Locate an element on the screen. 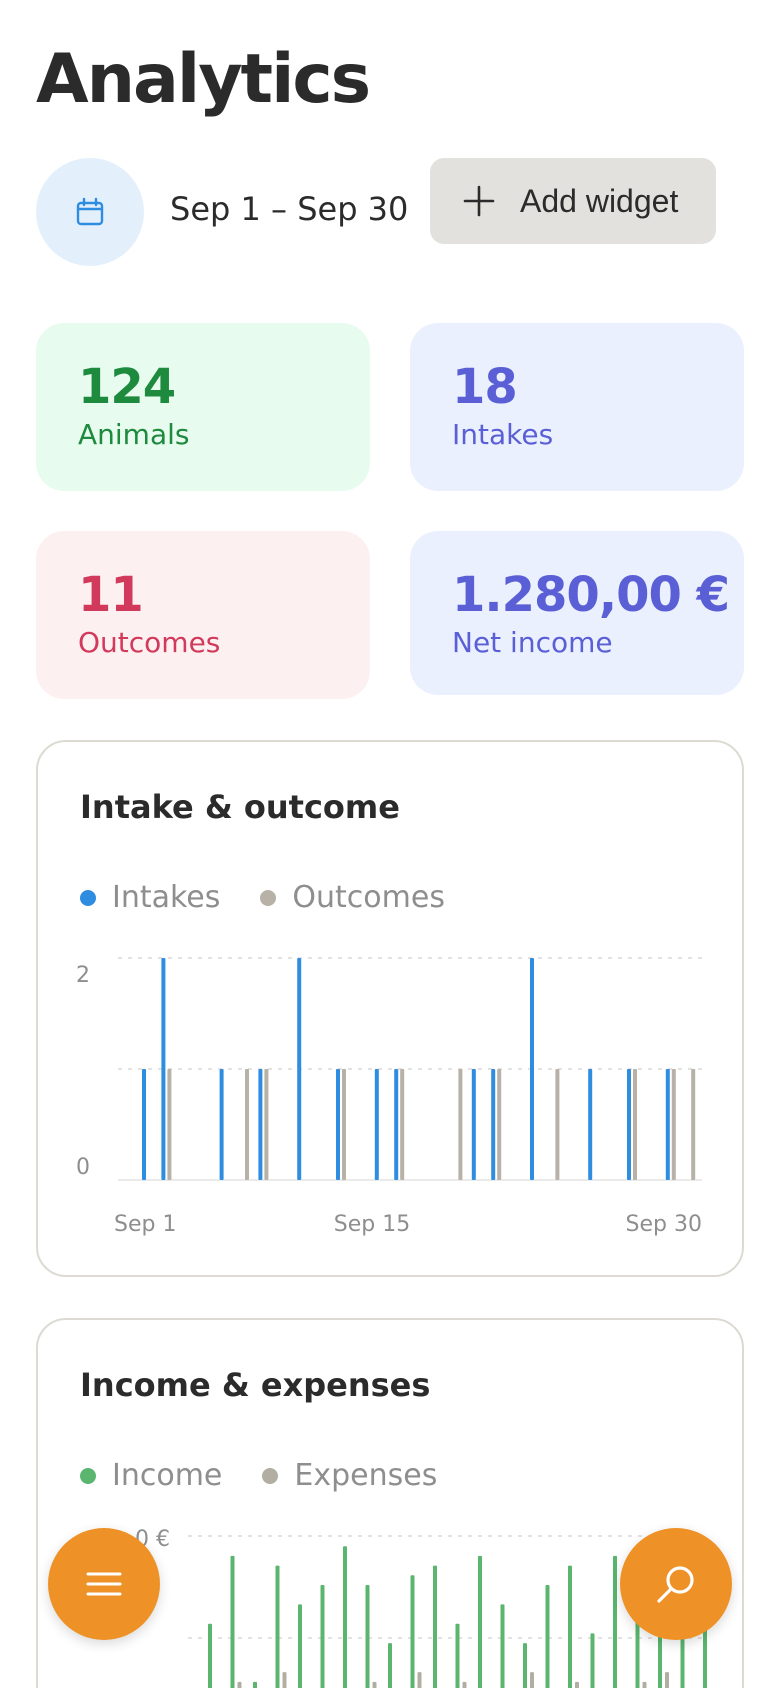 The width and height of the screenshot is (780, 1688). date-range-button is located at coordinates (90, 212).